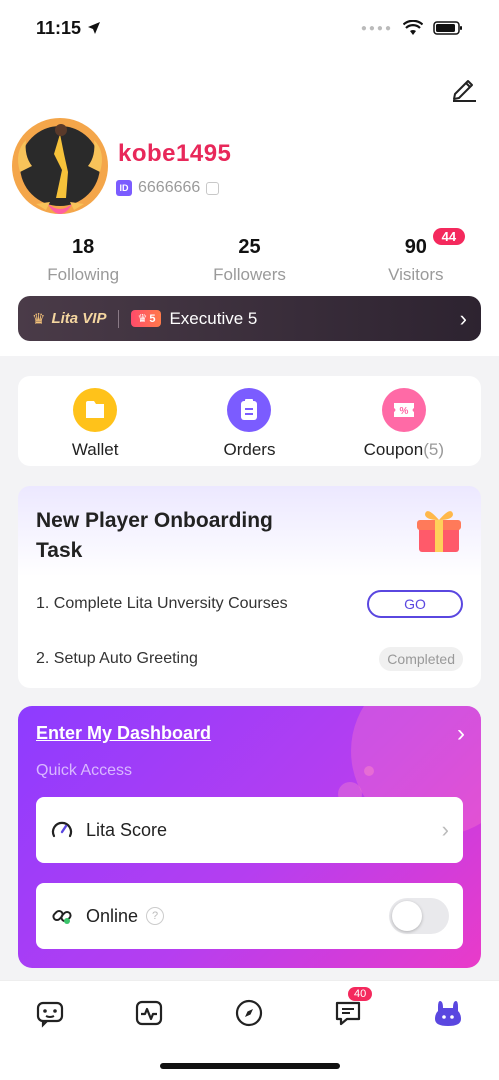 This screenshot has width=499, height=1080. Describe the element at coordinates (152, 318) in the screenshot. I see `vip-level-number: 5` at that location.